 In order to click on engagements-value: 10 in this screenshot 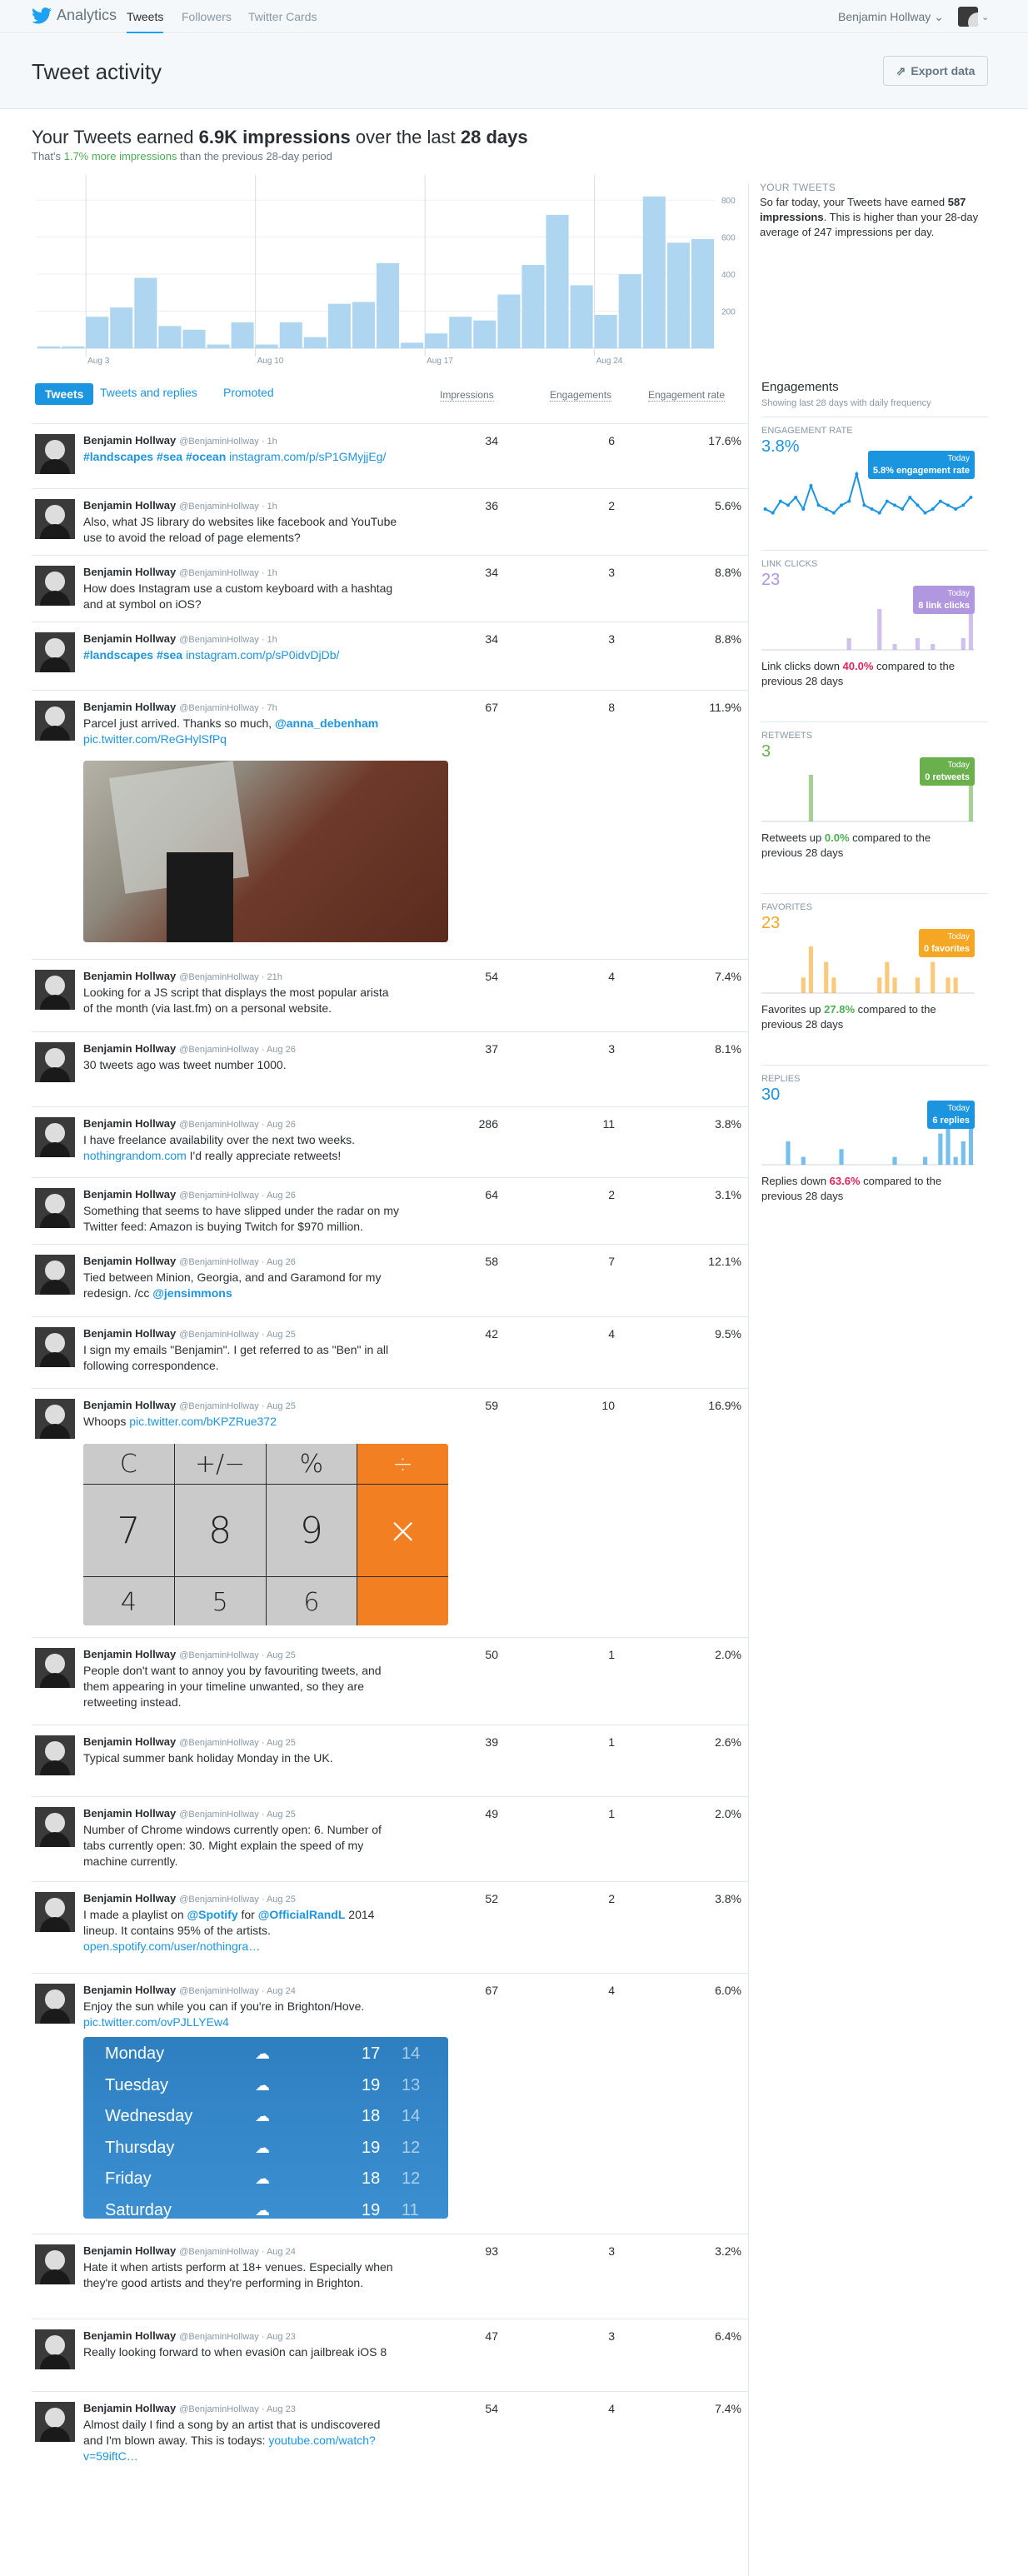, I will do `click(590, 1405)`.